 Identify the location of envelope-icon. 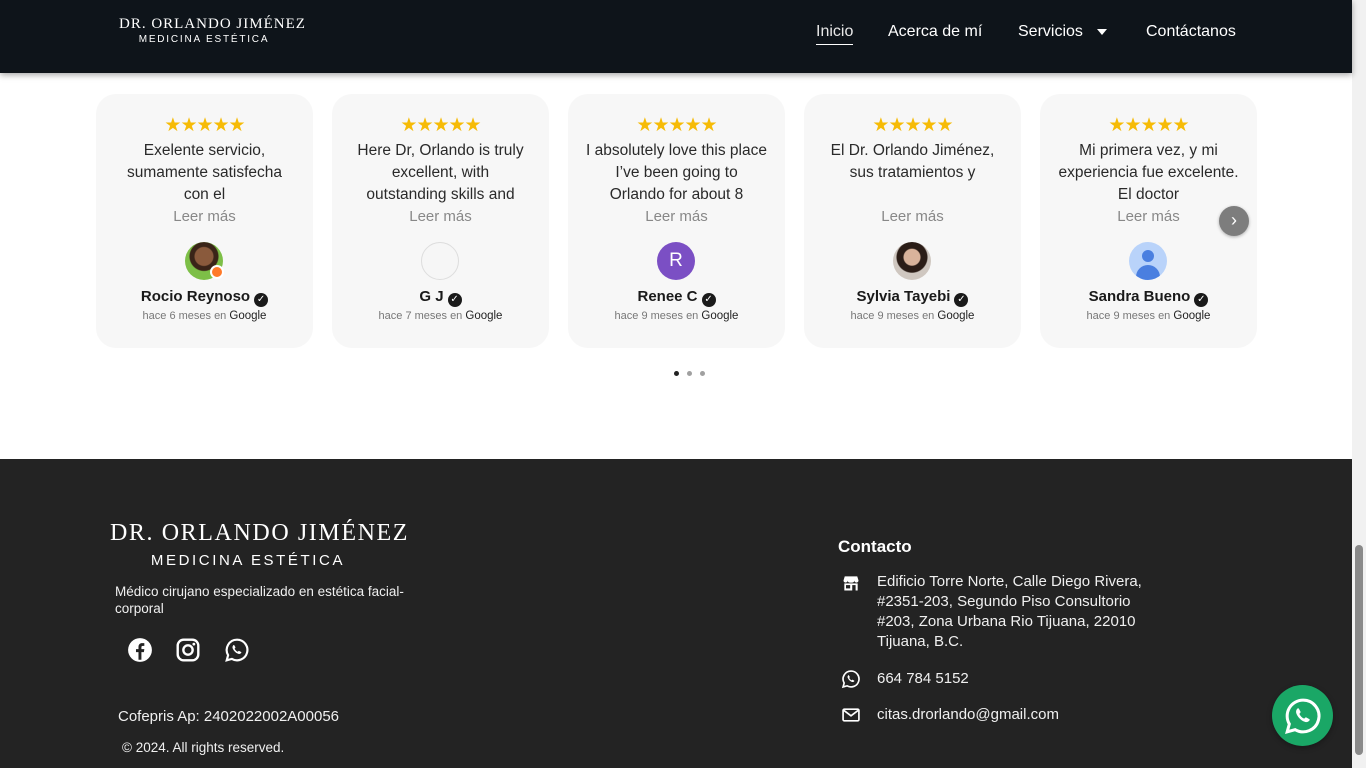
(851, 715).